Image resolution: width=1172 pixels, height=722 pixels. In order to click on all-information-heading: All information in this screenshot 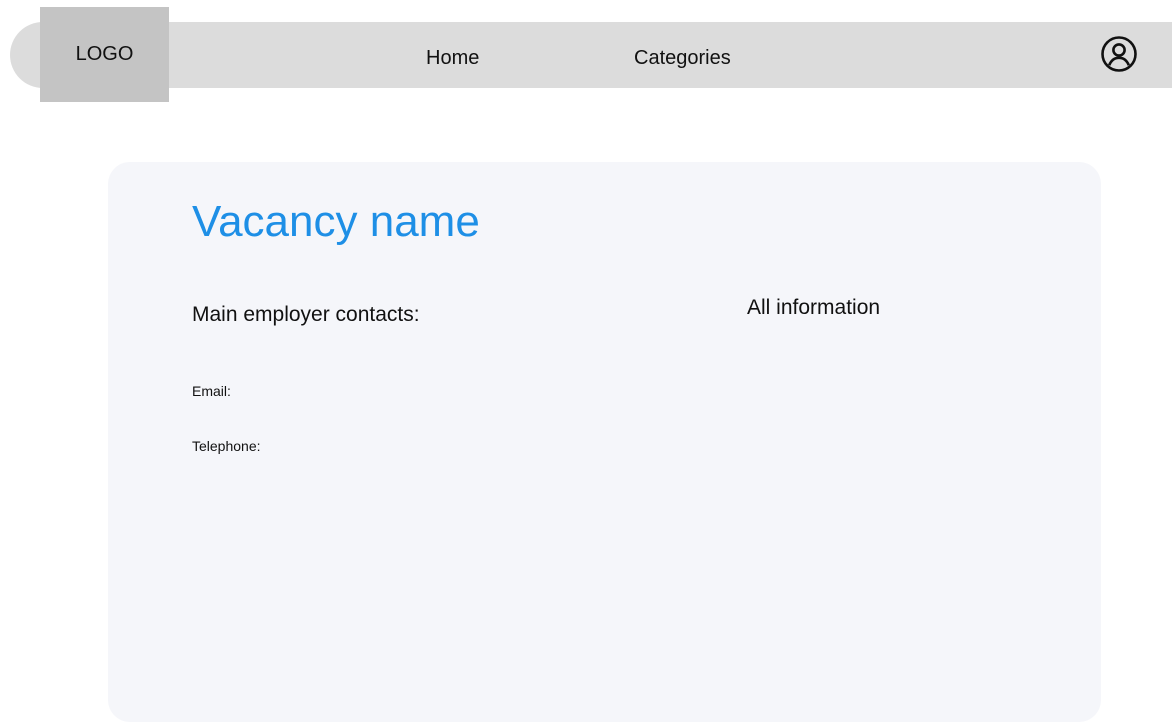, I will do `click(814, 307)`.